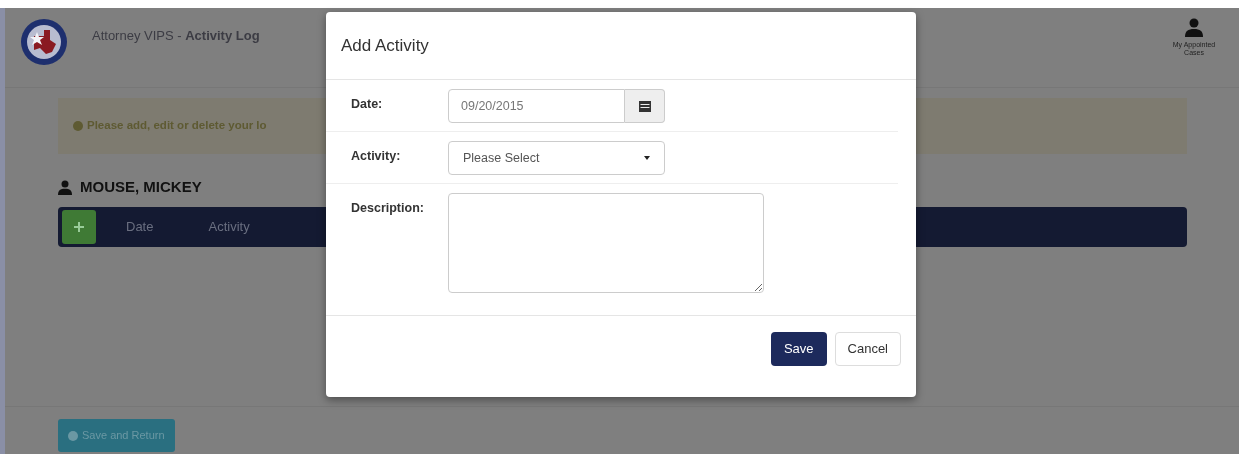 Image resolution: width=1239 pixels, height=454 pixels. What do you see at coordinates (73, 435) in the screenshot?
I see `circle-icon` at bounding box center [73, 435].